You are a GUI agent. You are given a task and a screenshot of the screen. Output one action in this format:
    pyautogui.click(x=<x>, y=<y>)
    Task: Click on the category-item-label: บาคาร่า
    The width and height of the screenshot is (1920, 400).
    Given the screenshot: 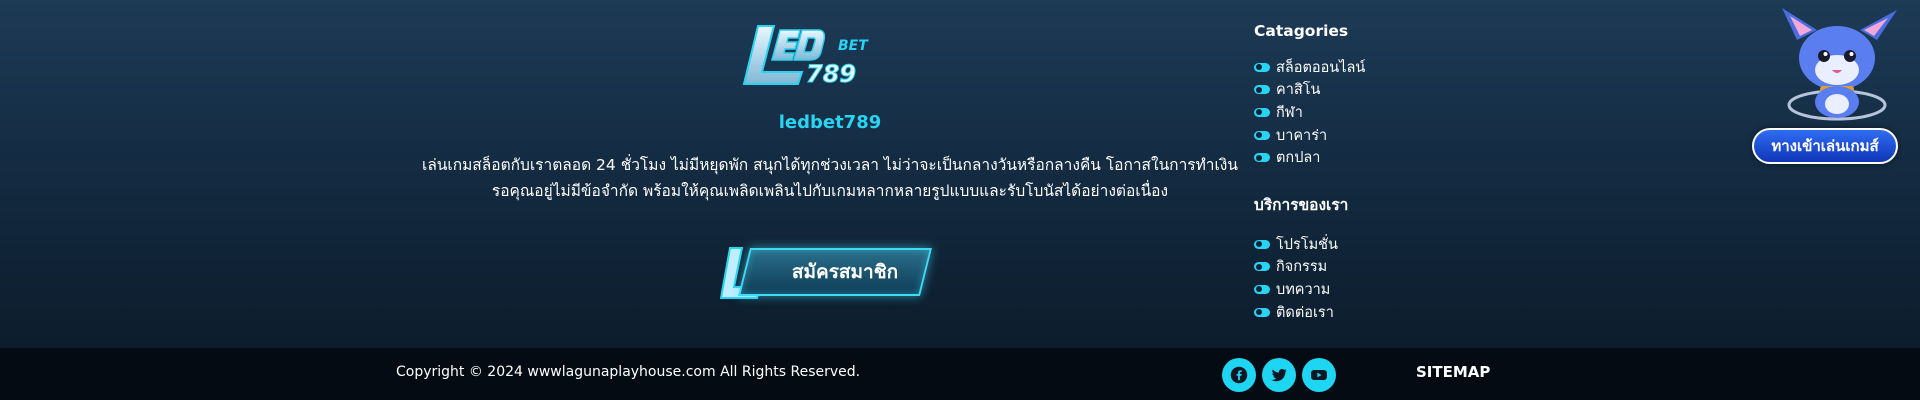 What is the action you would take?
    pyautogui.click(x=1302, y=135)
    